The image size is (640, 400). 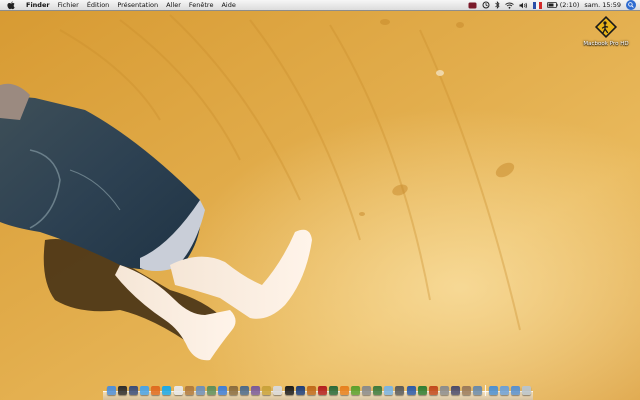 I want to click on desktop-drive: Macbook Pro HD, so click(x=606, y=30).